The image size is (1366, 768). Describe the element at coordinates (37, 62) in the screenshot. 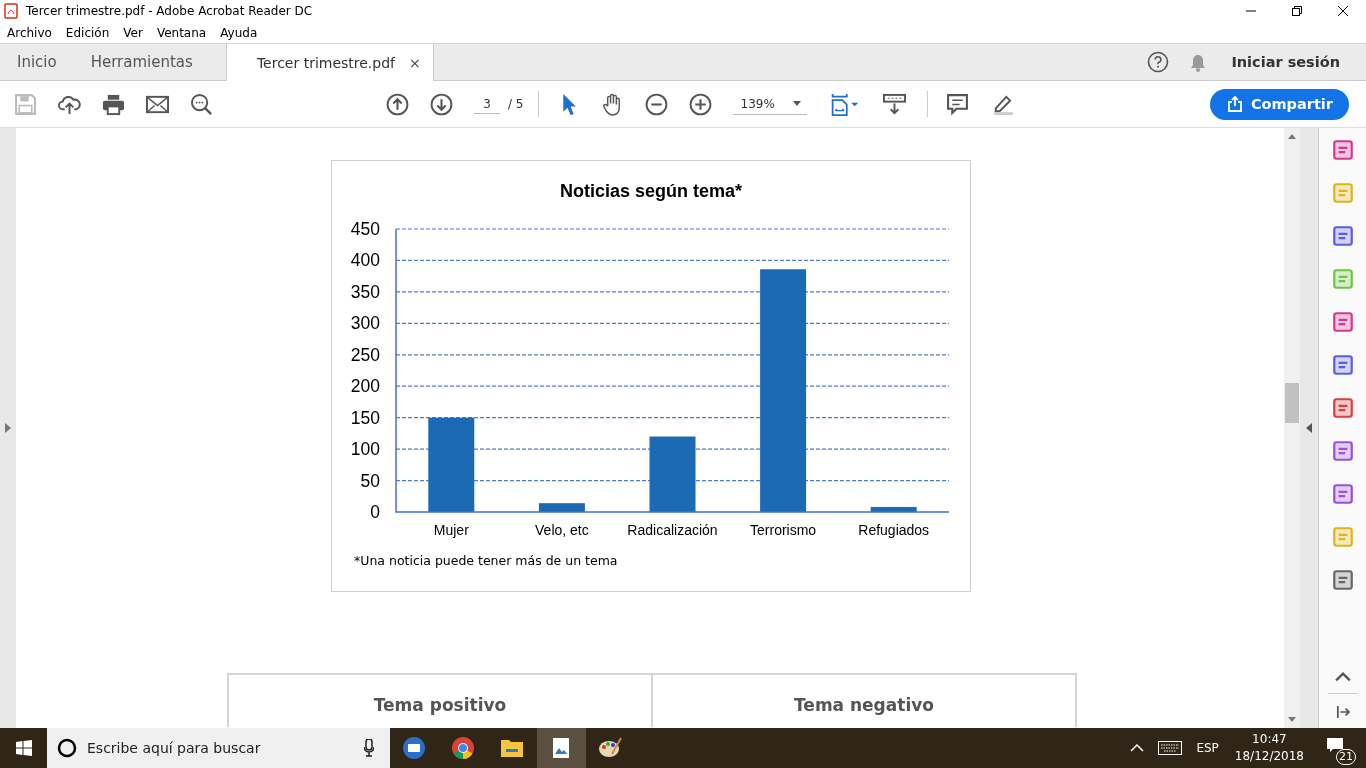

I see `tab: Inicio` at that location.